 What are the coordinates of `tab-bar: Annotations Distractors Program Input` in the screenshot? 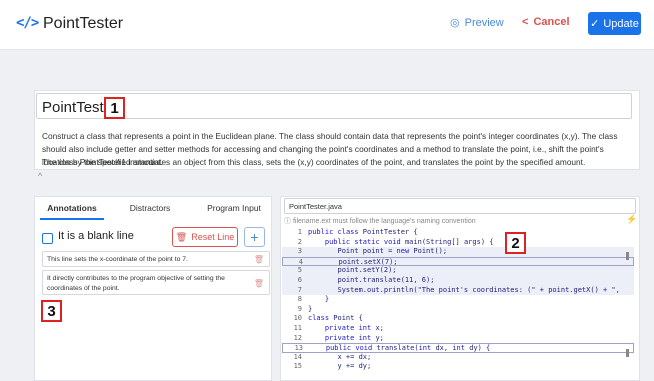 It's located at (153, 208).